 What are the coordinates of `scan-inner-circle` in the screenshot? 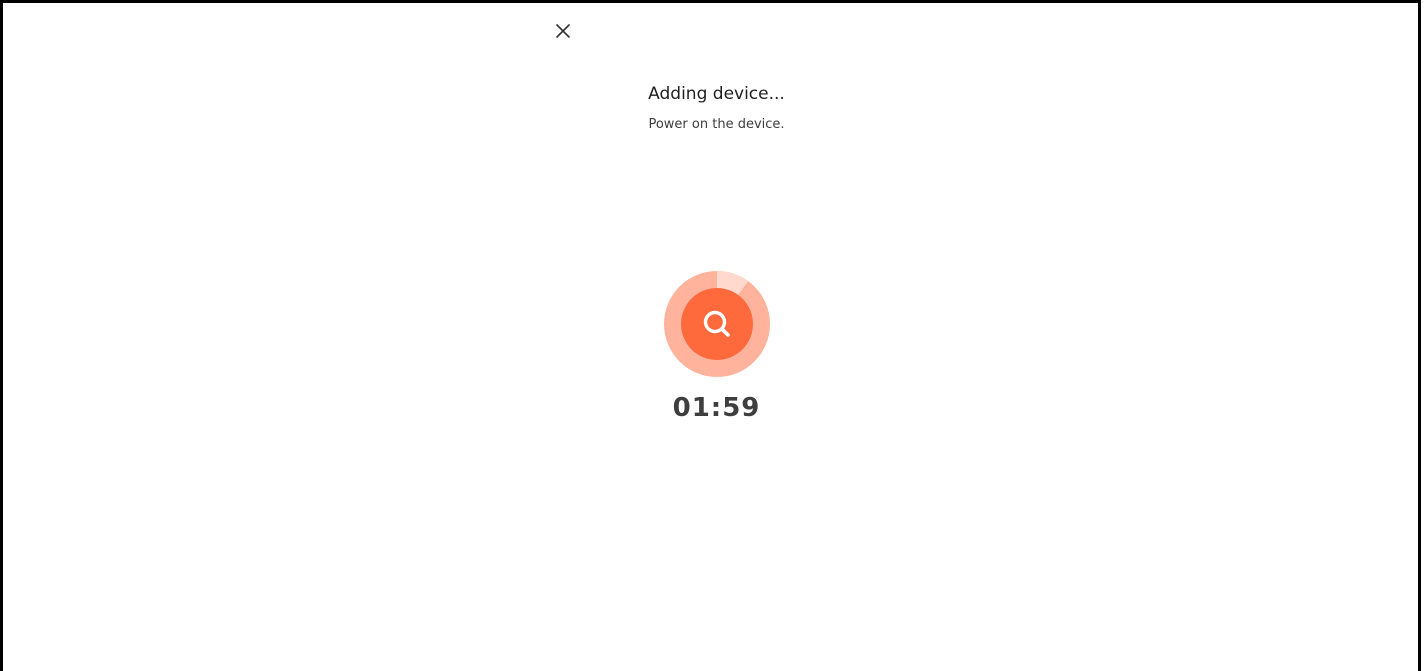 It's located at (717, 324).